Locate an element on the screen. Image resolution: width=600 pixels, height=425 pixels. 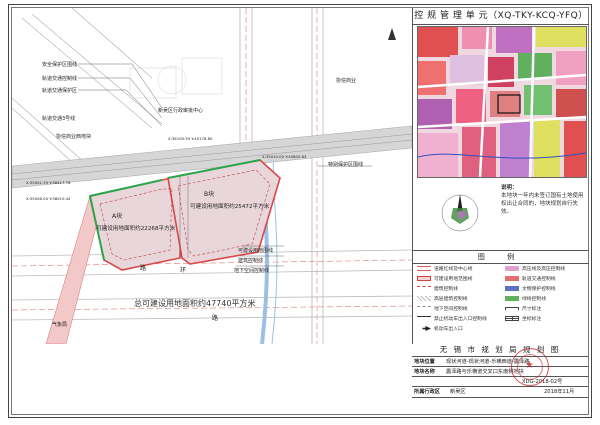
legend-item-underground: 地下空间控制线 is located at coordinates (442, 309).